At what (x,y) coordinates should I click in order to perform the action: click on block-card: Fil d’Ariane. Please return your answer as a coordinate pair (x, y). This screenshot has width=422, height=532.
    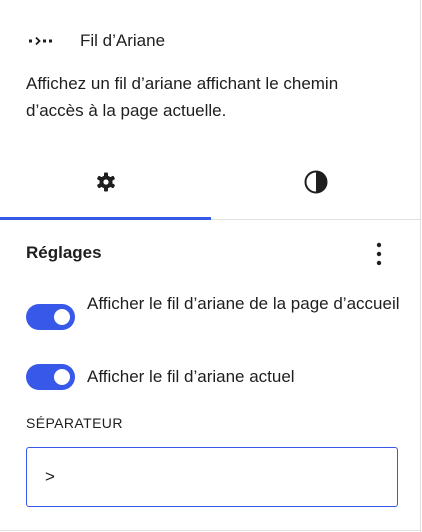
    Looking at the image, I should click on (96, 41).